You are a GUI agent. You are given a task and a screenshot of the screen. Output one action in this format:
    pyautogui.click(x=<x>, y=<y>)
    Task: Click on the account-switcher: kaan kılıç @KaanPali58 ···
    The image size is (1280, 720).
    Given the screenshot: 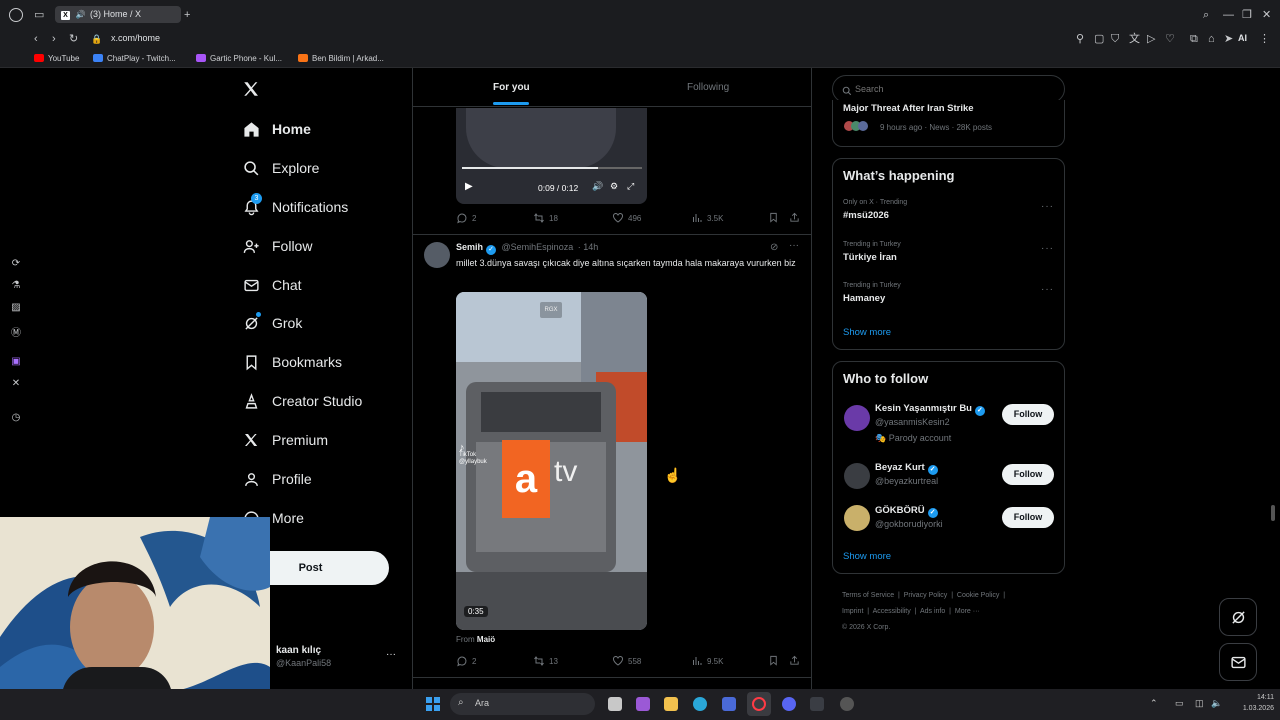 What is the action you would take?
    pyautogui.click(x=341, y=656)
    